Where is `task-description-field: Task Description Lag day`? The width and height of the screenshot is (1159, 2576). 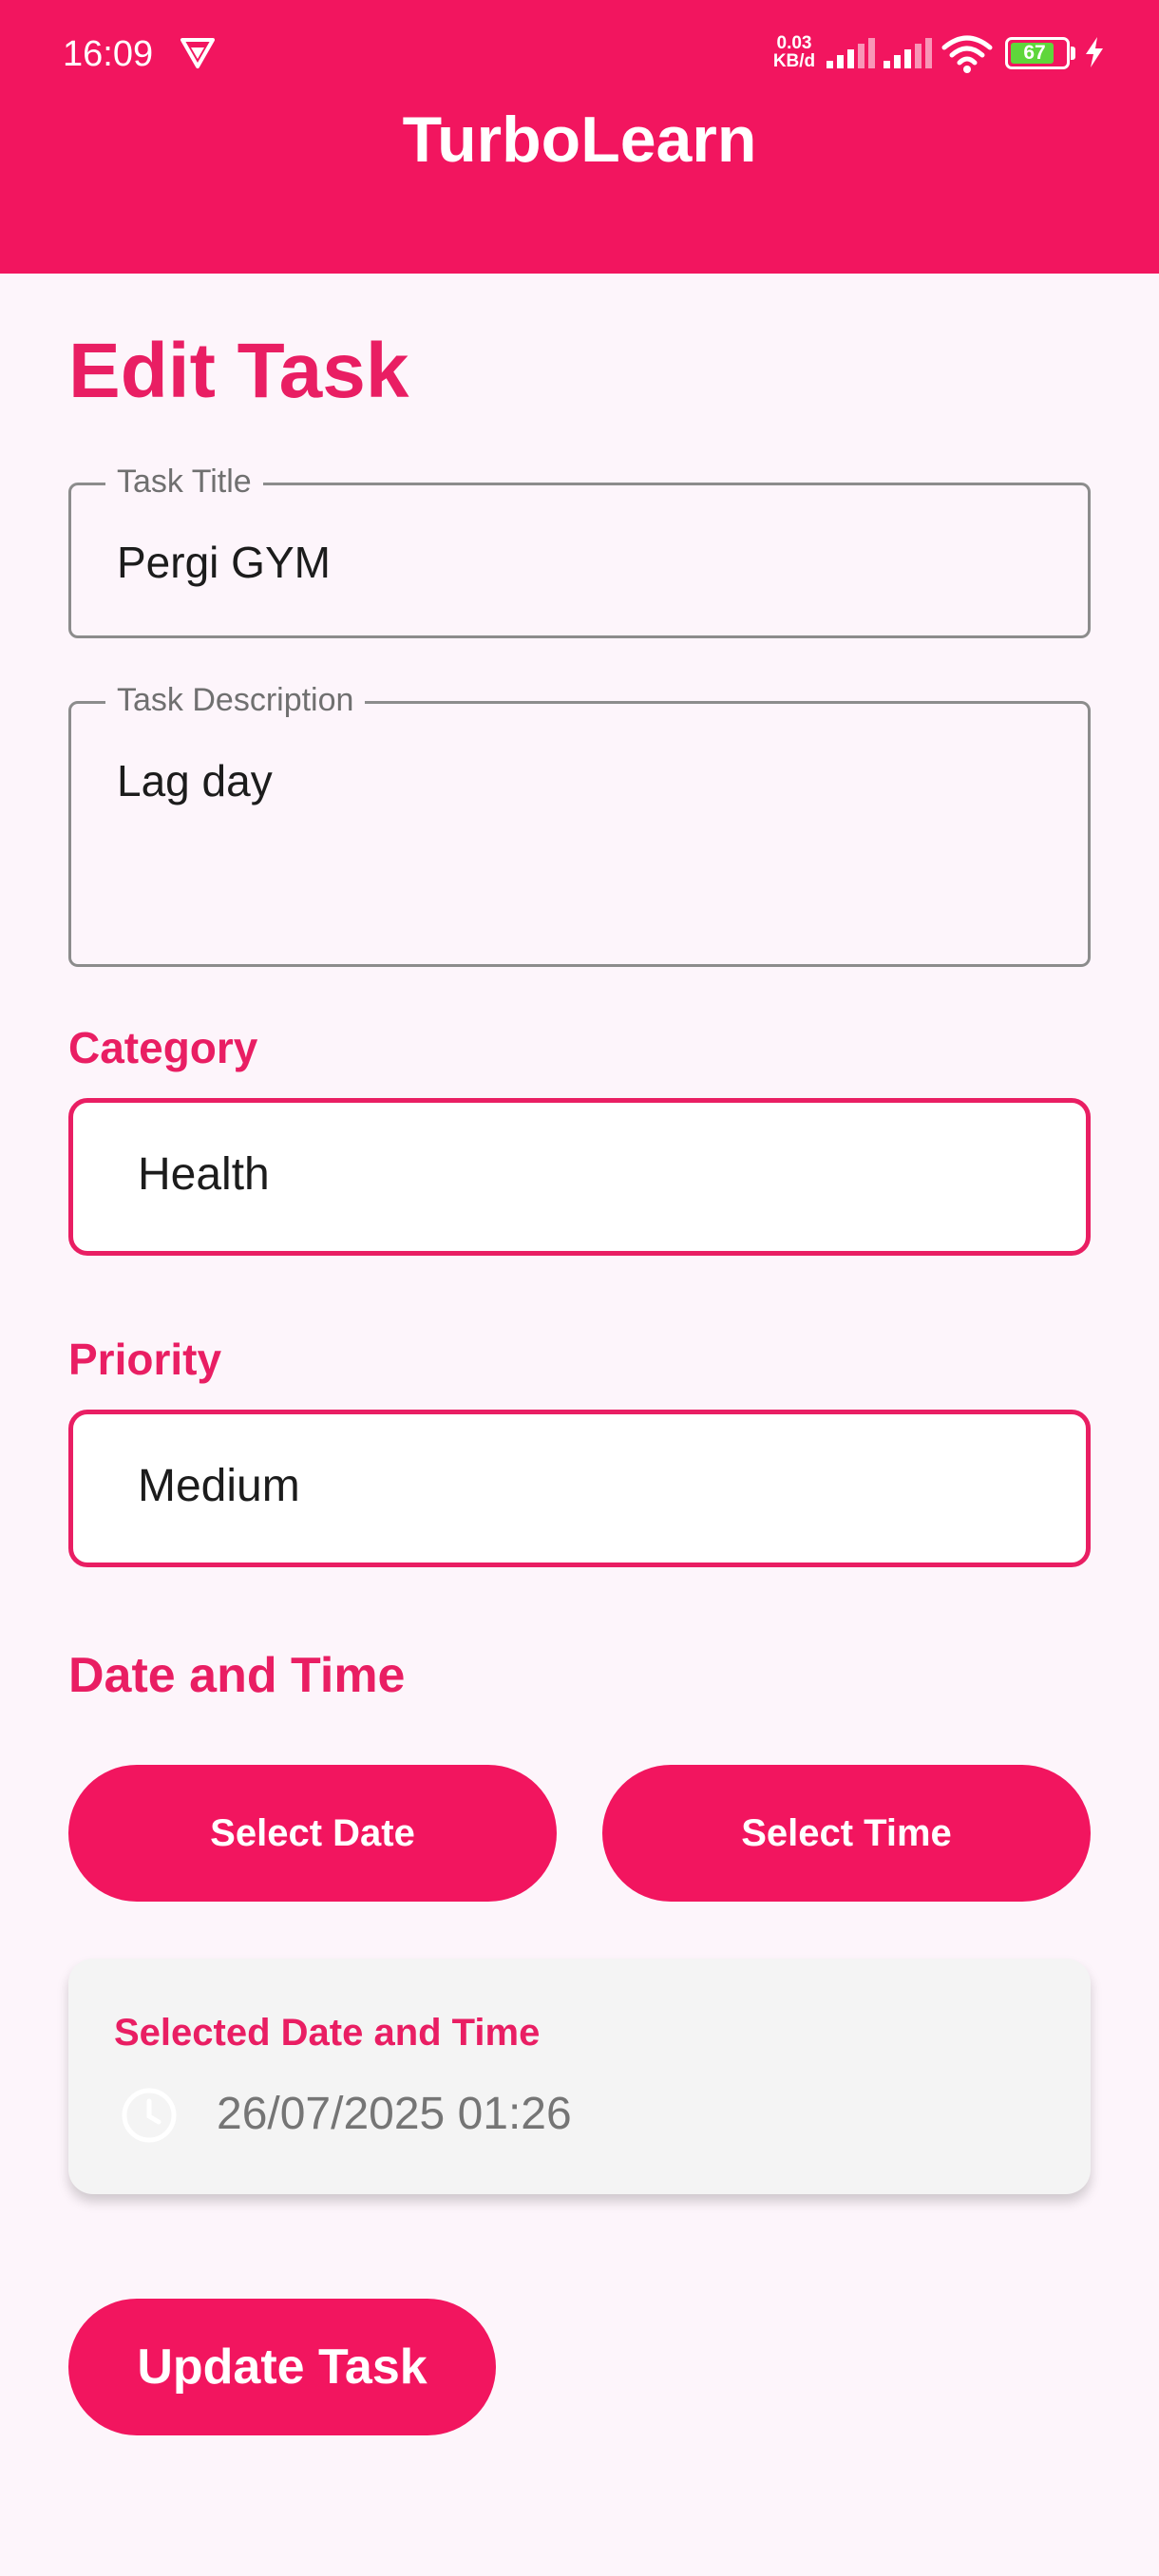
task-description-field: Task Description Lag day is located at coordinates (579, 823).